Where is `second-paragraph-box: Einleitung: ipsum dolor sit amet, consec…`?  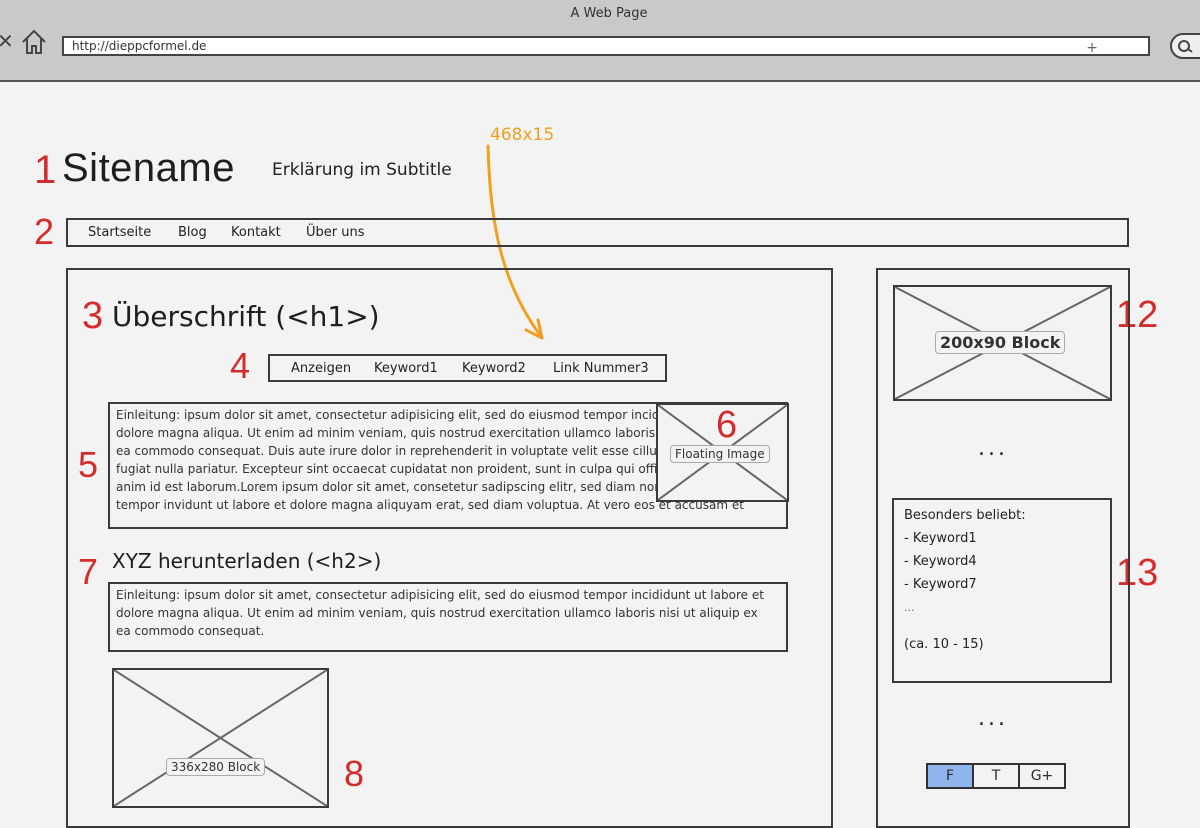 second-paragraph-box: Einleitung: ipsum dolor sit amet, consec… is located at coordinates (448, 617).